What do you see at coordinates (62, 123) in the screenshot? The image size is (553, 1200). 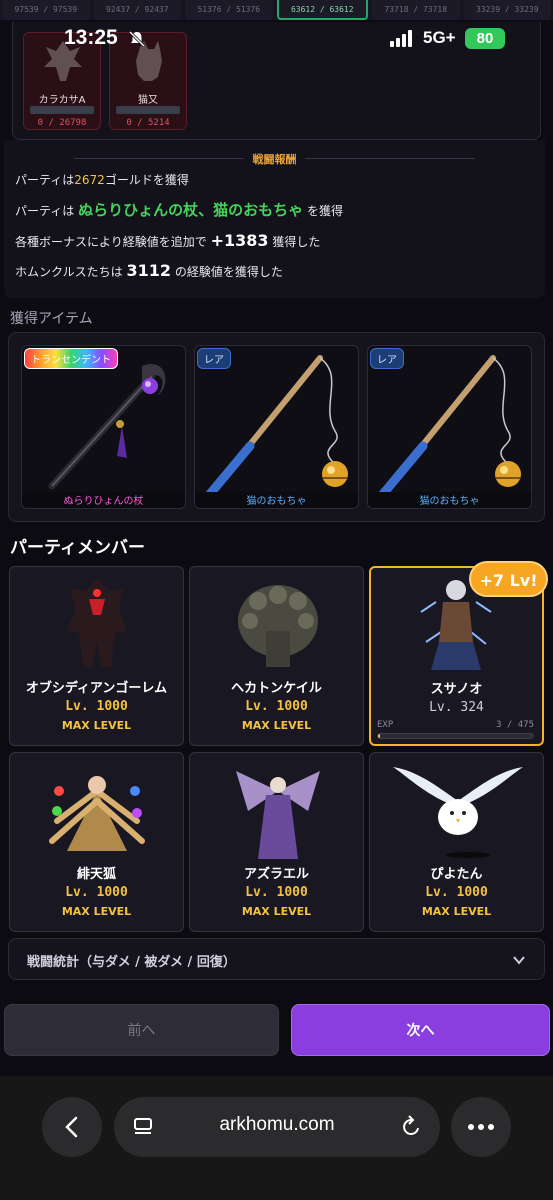 I see `enemy-hp: 0 / 26798` at bounding box center [62, 123].